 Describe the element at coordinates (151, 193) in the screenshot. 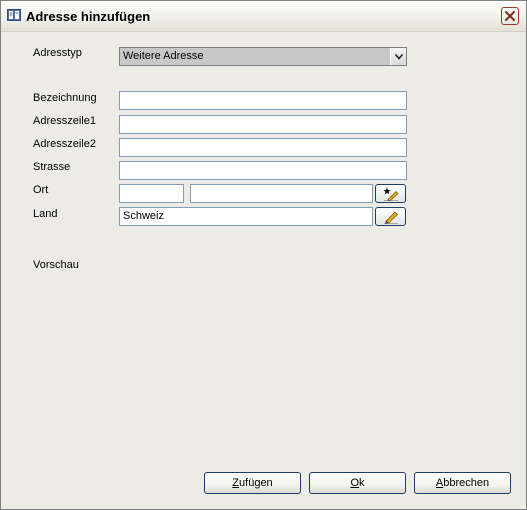

I see `plz-field` at that location.